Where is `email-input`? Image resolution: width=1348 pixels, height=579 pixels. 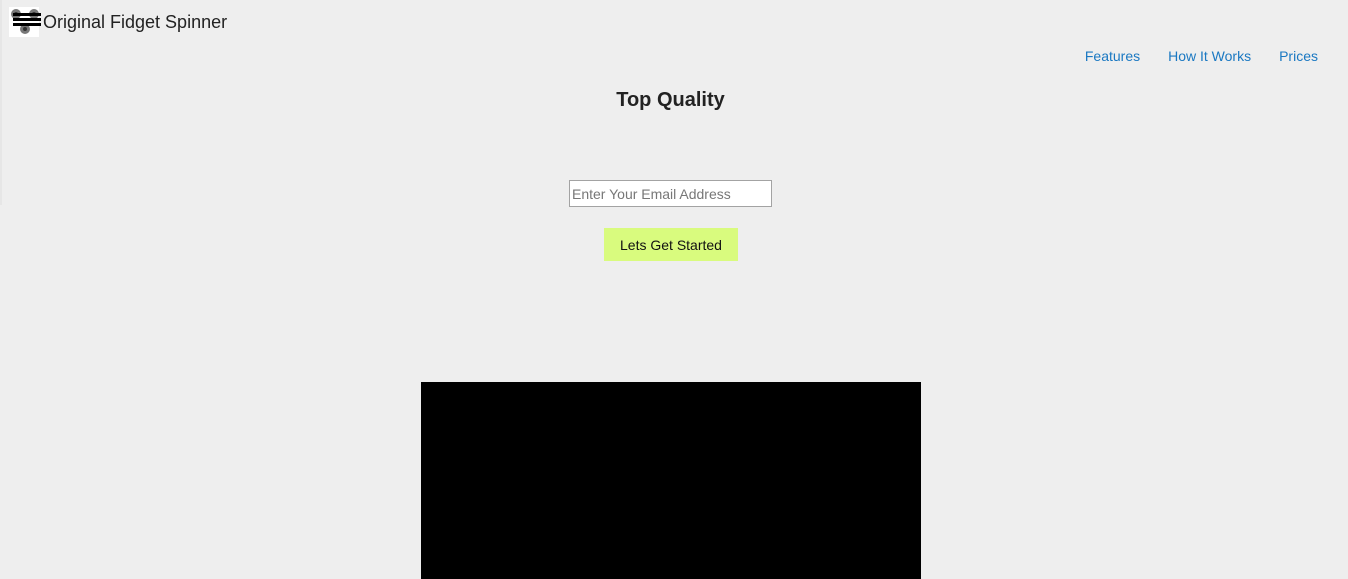 email-input is located at coordinates (670, 193).